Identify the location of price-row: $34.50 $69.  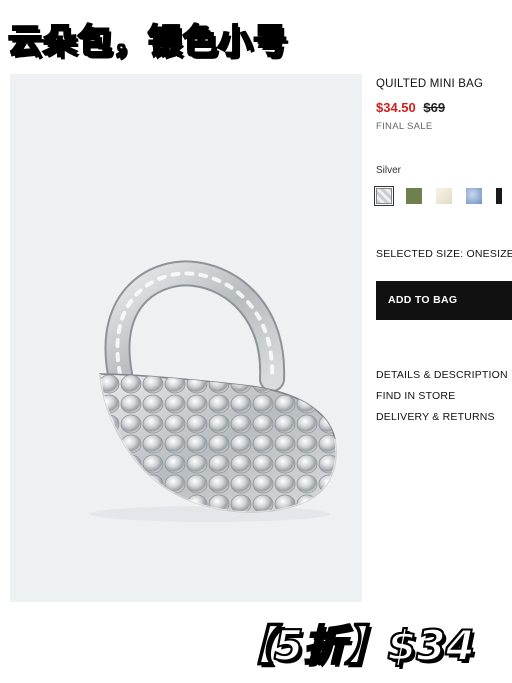
(444, 107).